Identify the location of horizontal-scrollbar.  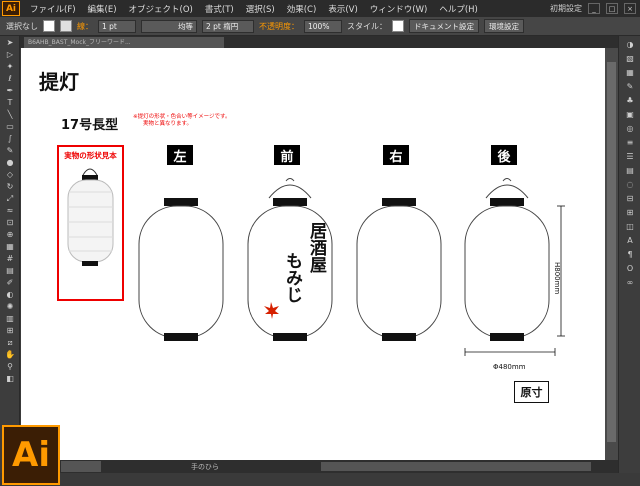
(456, 466).